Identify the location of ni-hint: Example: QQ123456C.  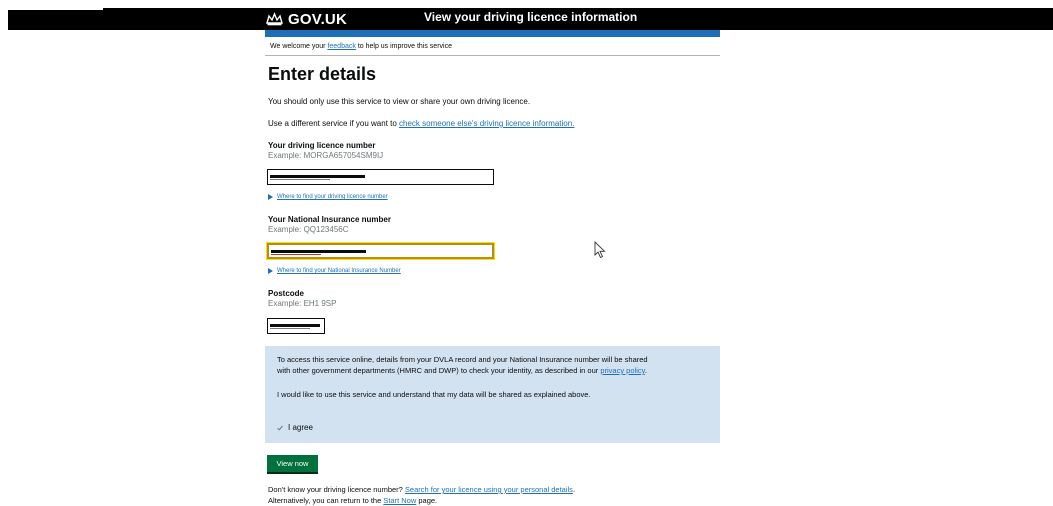
(308, 229).